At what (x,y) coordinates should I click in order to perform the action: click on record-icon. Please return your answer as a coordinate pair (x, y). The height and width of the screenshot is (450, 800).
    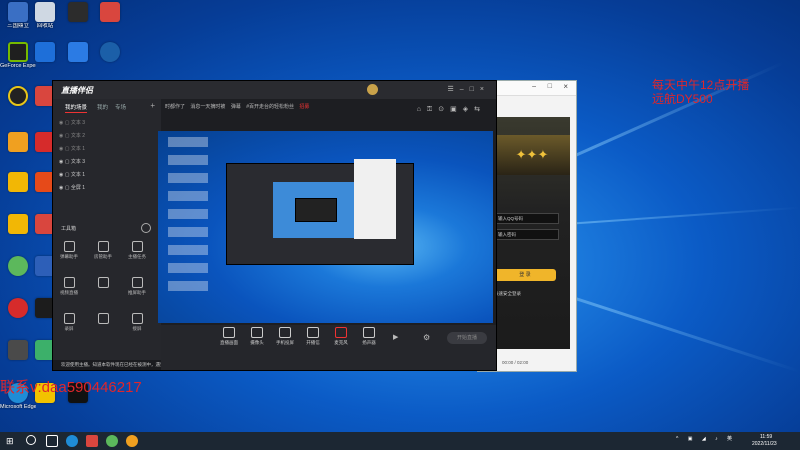
    Looking at the image, I should click on (69, 318).